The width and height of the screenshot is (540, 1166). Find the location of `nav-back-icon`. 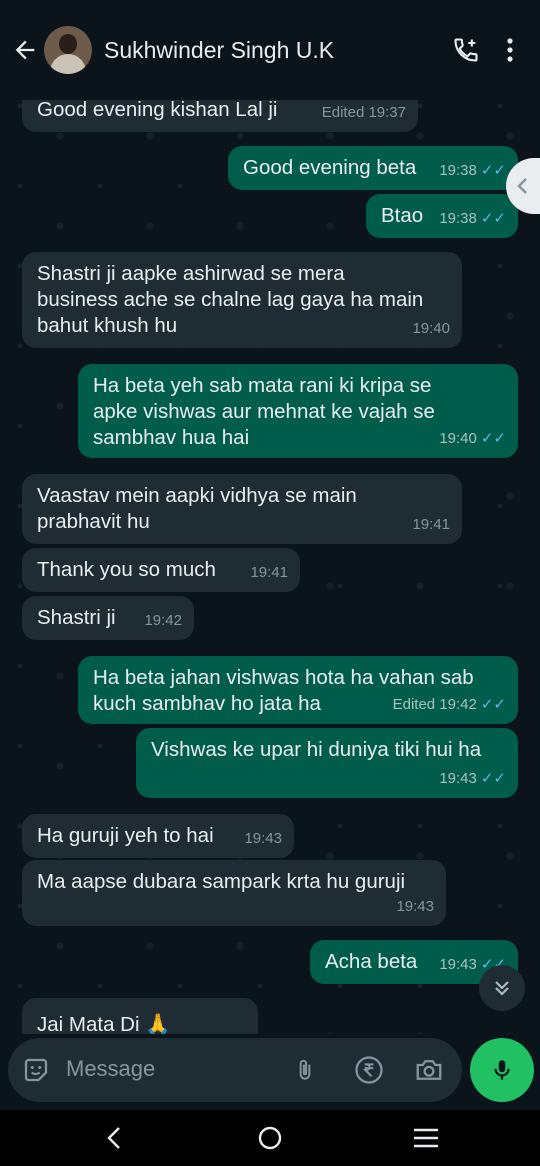

nav-back-icon is located at coordinates (114, 1138).